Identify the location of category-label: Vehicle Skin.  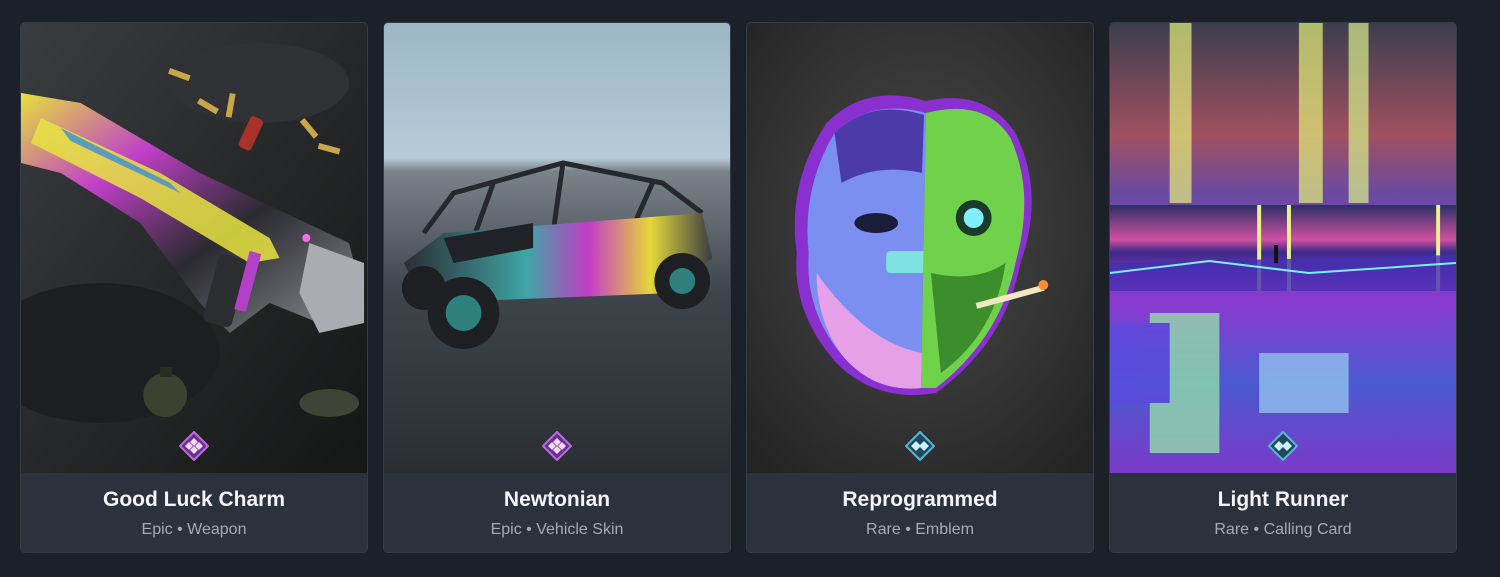
(580, 529).